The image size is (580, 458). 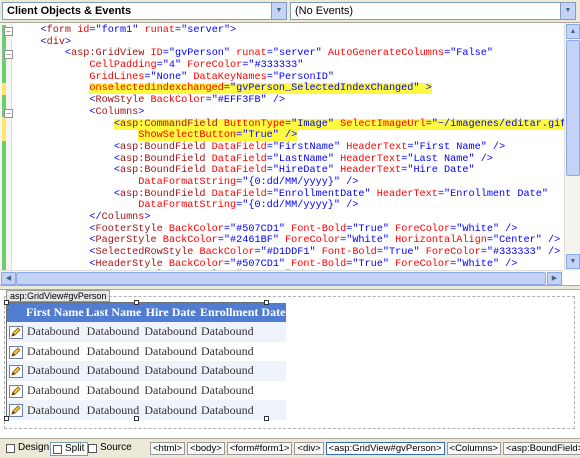 I want to click on design-view-button: Design, so click(x=28, y=449).